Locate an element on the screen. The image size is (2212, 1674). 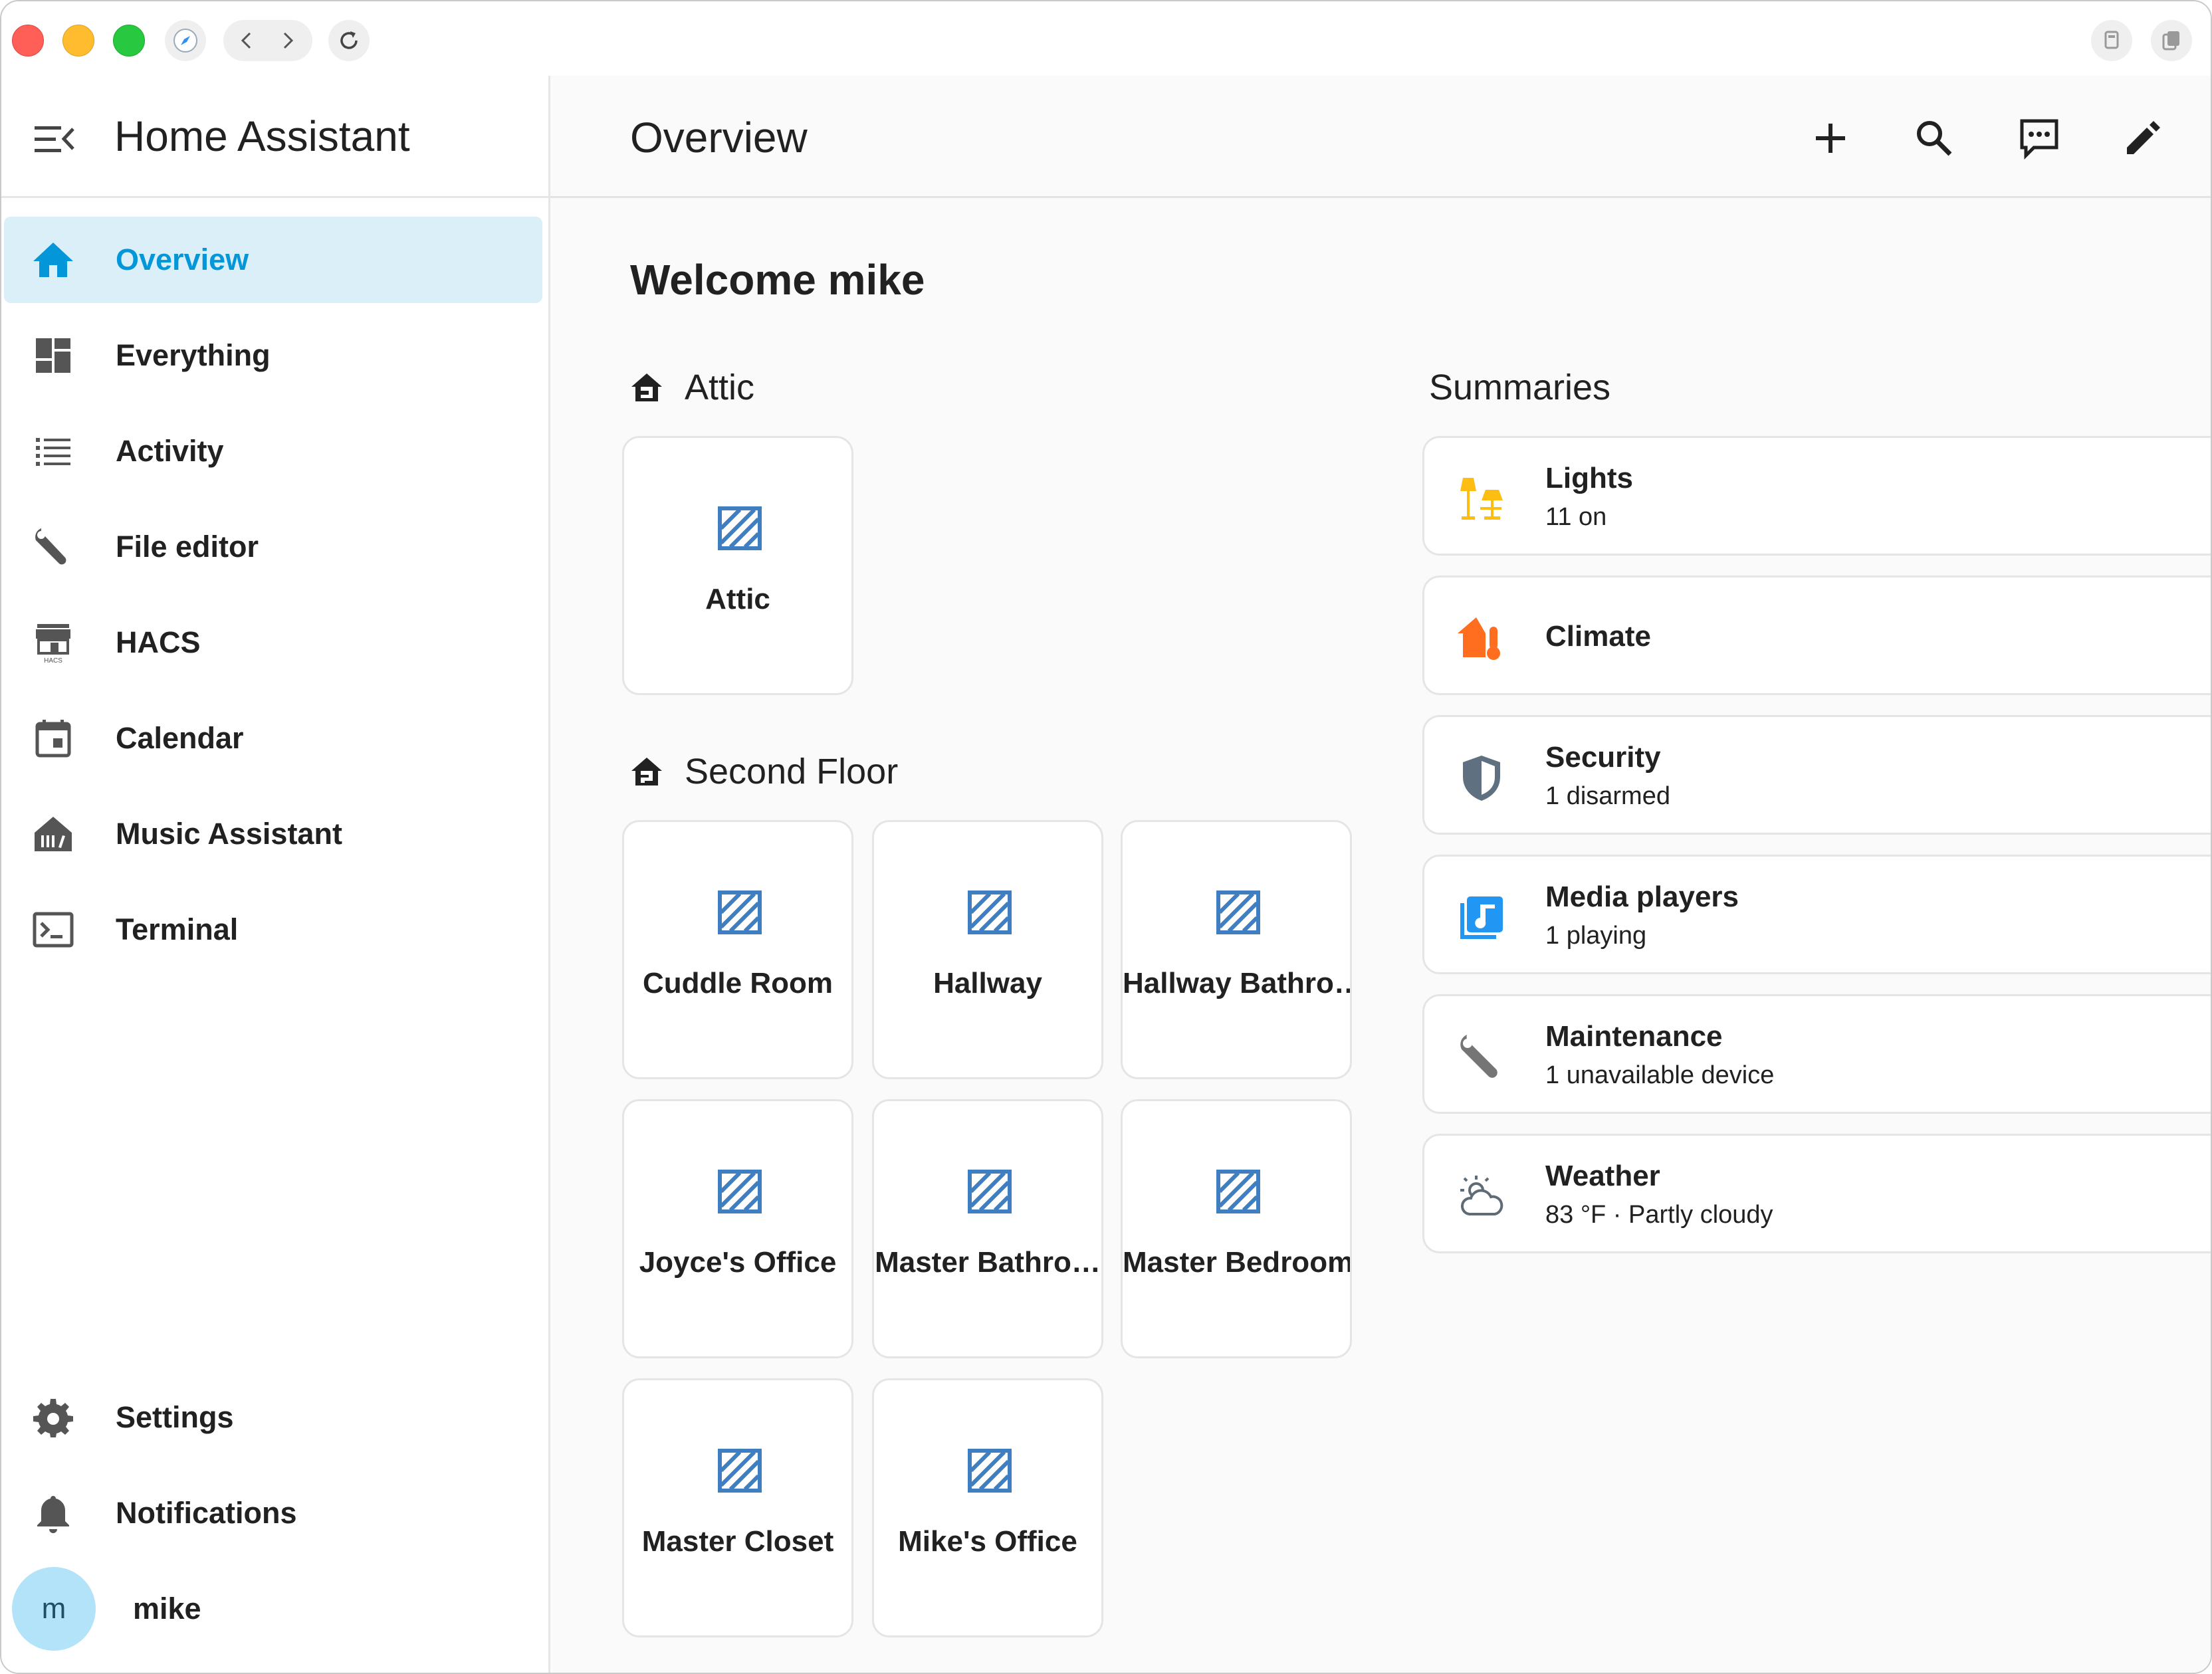
minimize-window-button is located at coordinates (78, 40).